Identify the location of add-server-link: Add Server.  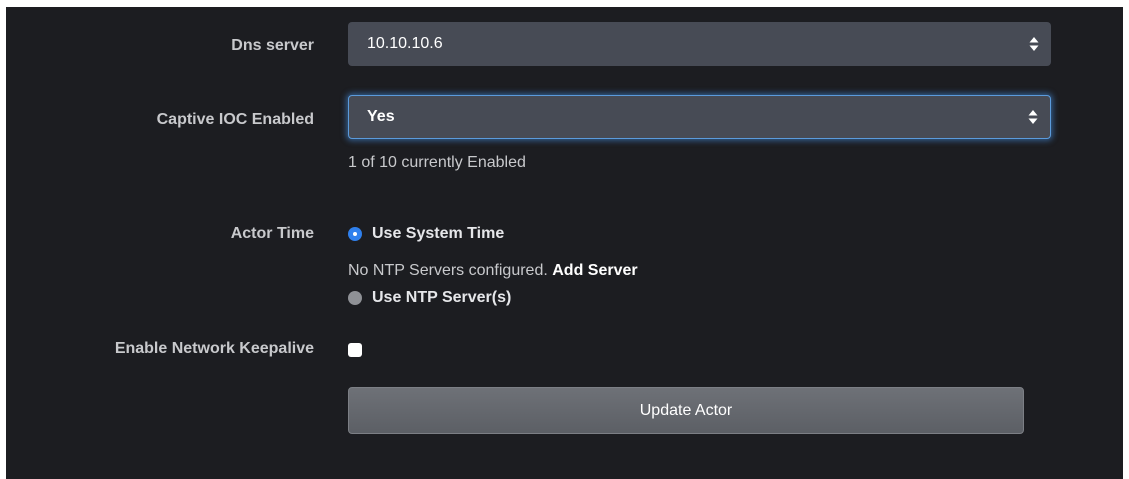
(594, 270).